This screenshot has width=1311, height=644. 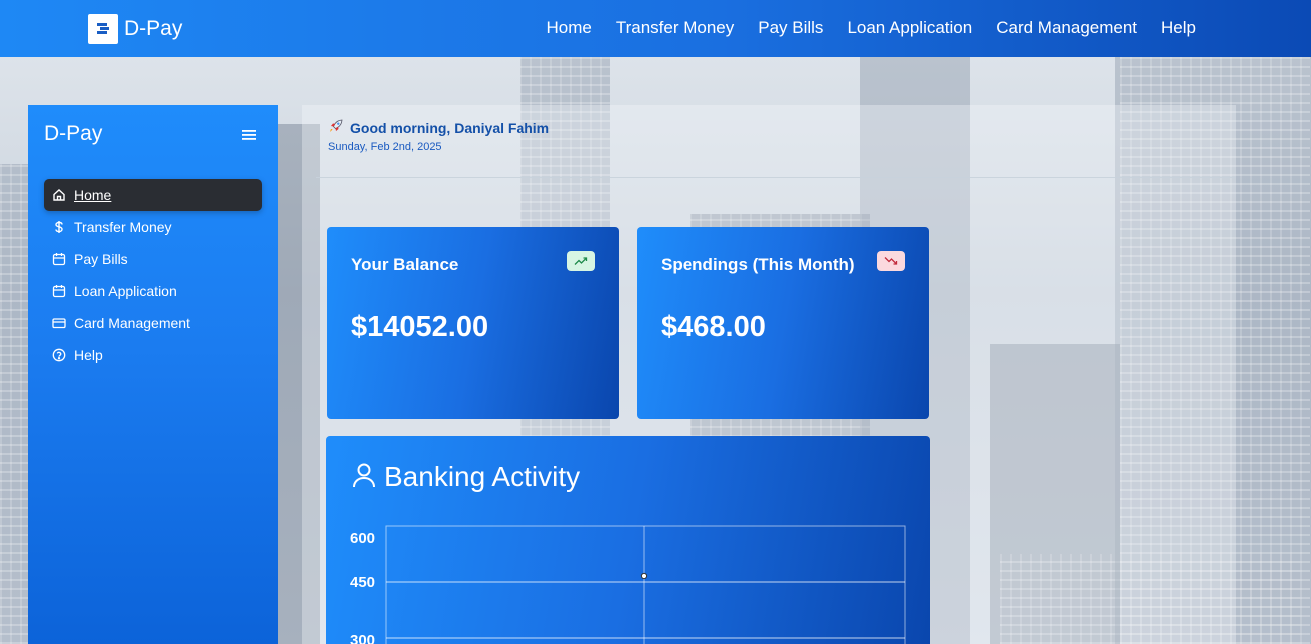 What do you see at coordinates (153, 28) in the screenshot?
I see `brand-name: D-Pay` at bounding box center [153, 28].